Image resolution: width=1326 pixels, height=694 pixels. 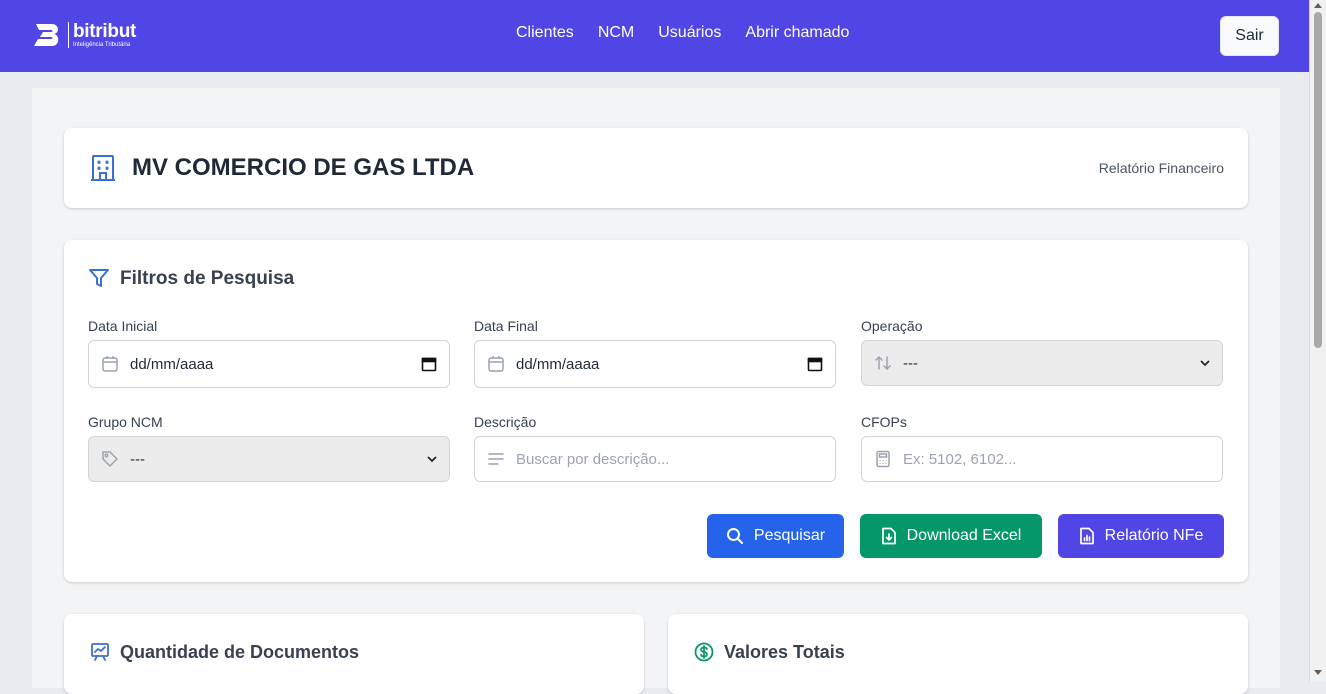 I want to click on nav-link-abrir-chamado: Abrir chamado, so click(x=797, y=33).